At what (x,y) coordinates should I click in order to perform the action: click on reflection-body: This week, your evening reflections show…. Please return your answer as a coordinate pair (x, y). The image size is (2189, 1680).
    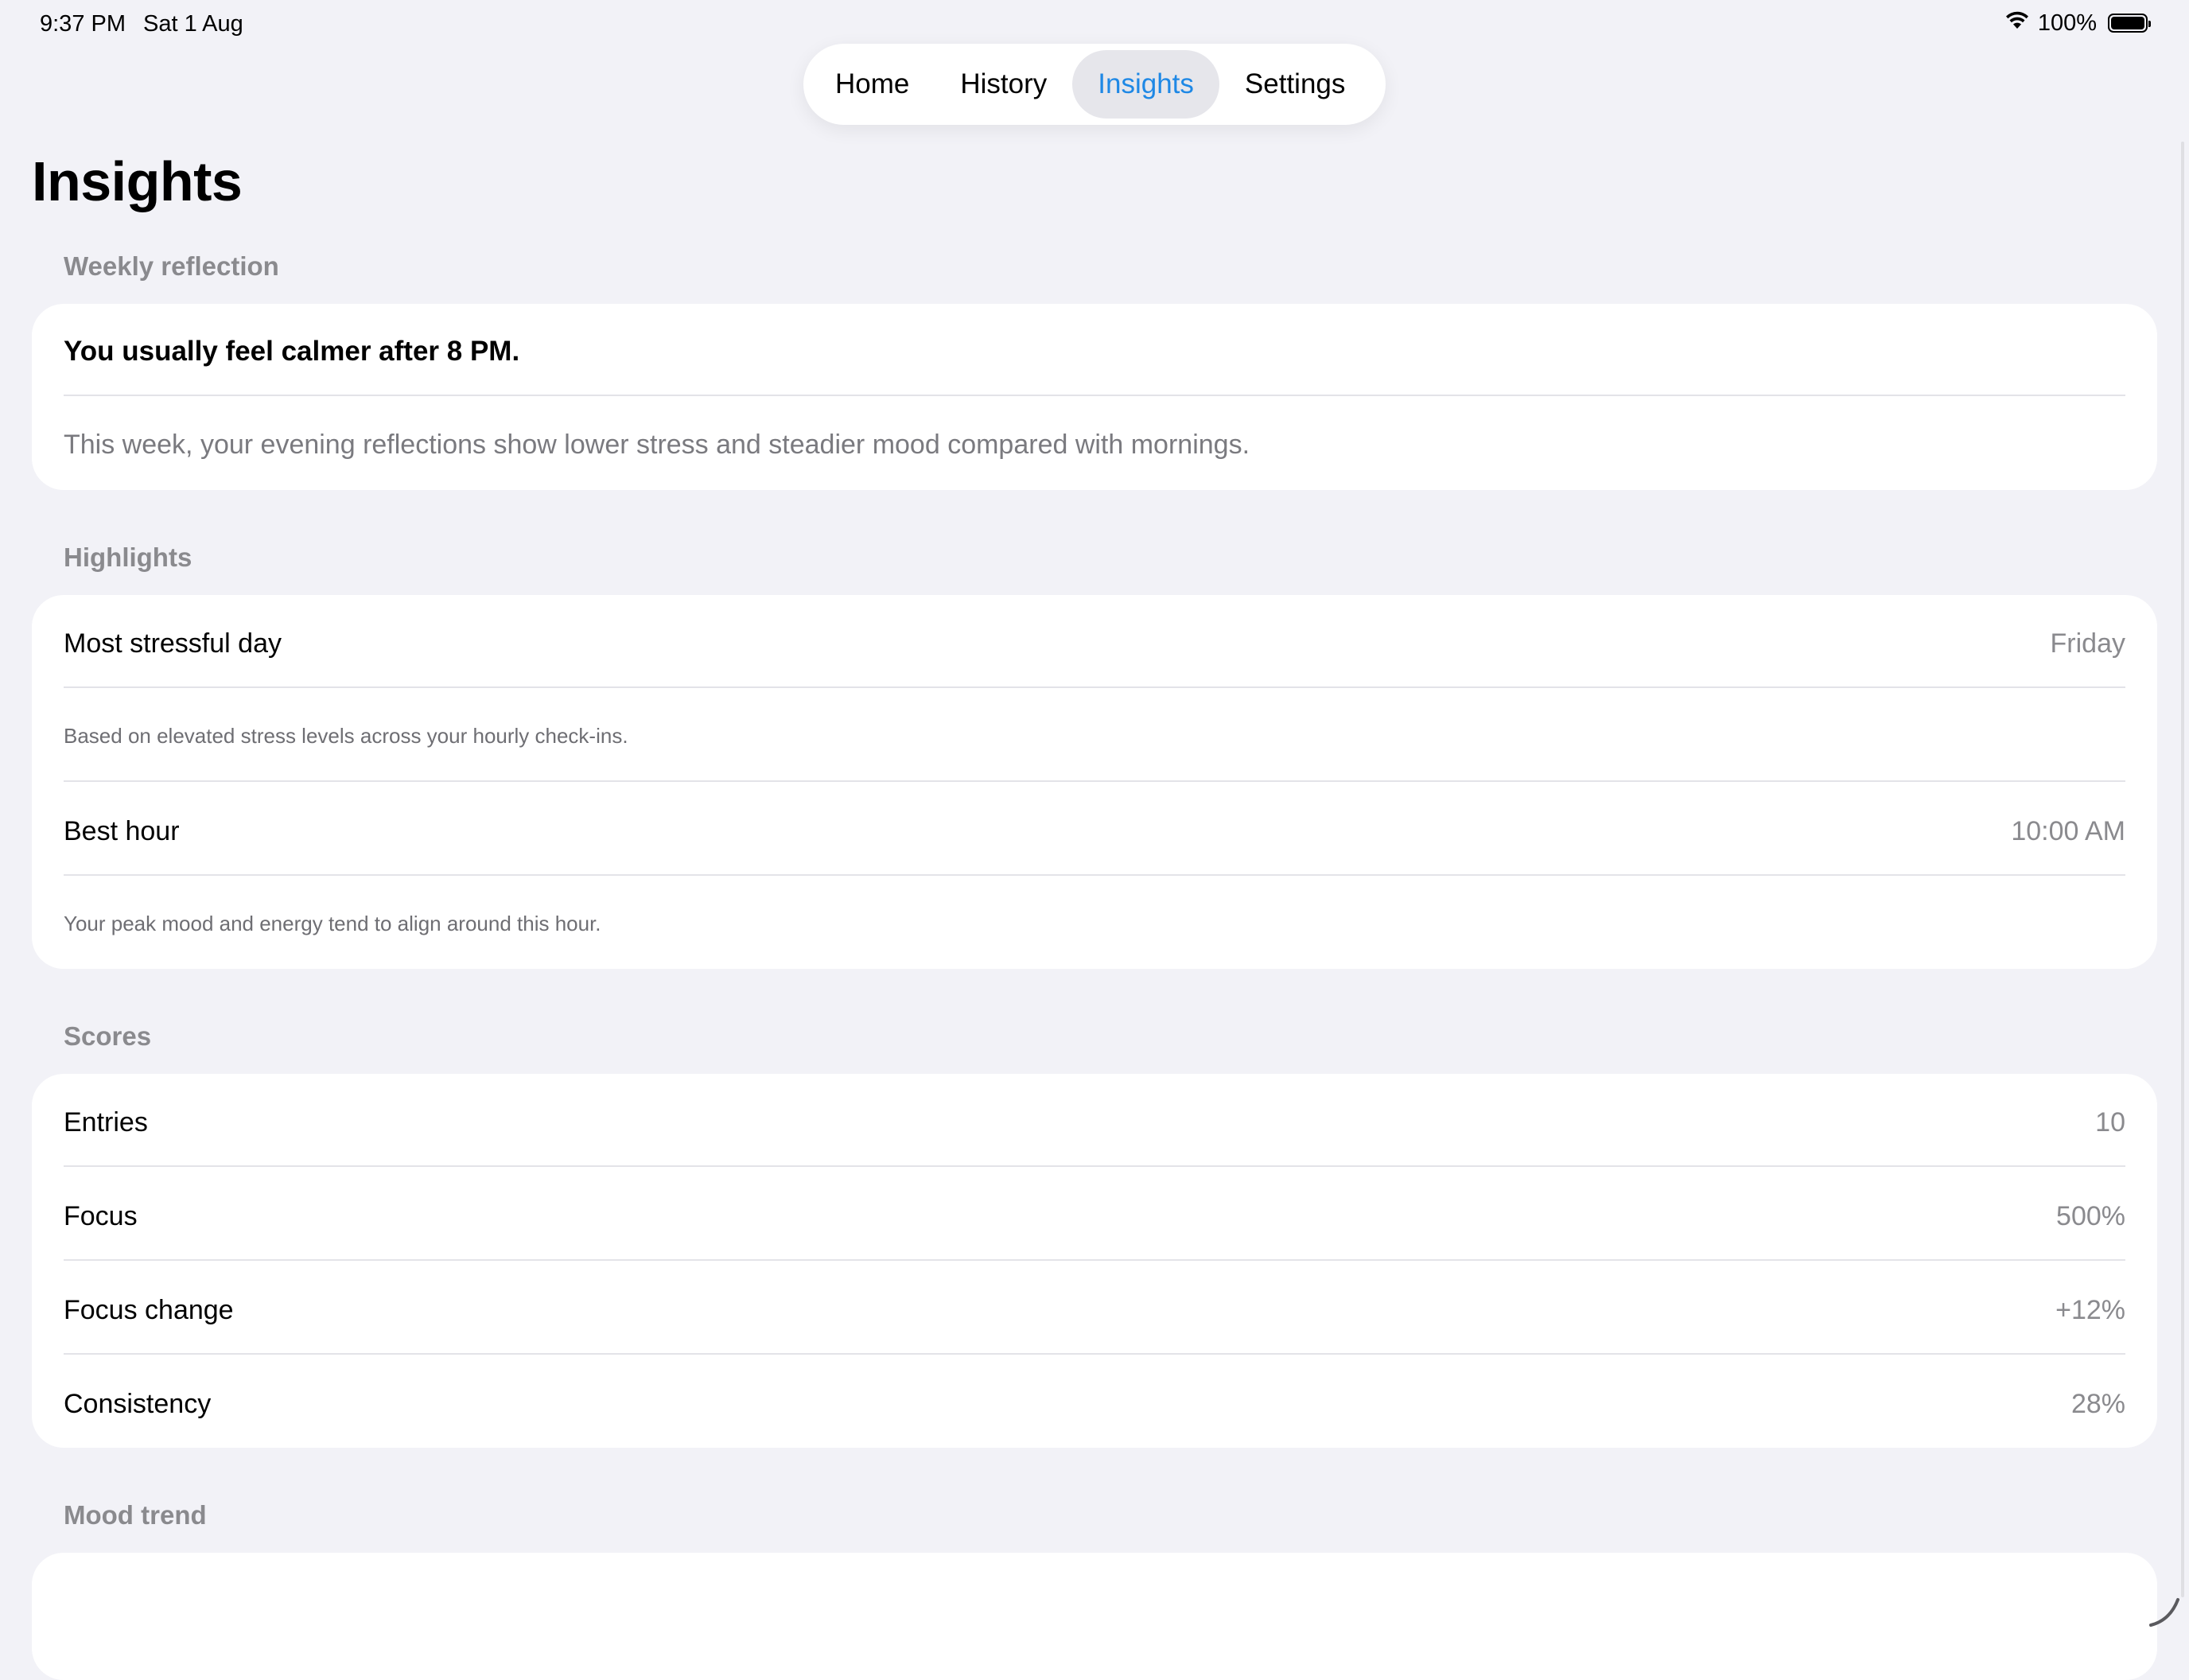
    Looking at the image, I should click on (657, 445).